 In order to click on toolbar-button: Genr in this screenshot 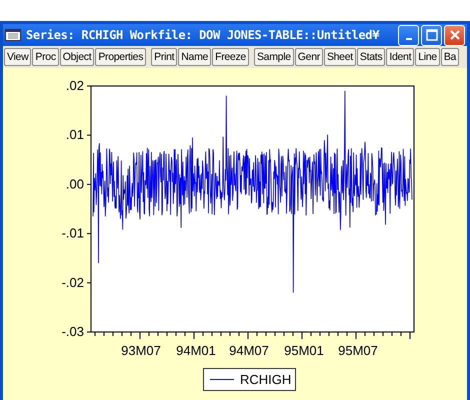, I will do `click(308, 57)`.